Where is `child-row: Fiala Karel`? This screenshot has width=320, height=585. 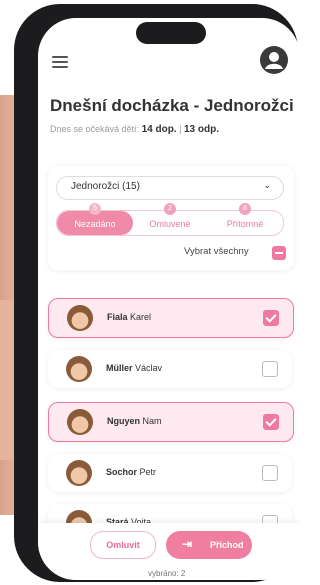
child-row: Fiala Karel is located at coordinates (171, 318).